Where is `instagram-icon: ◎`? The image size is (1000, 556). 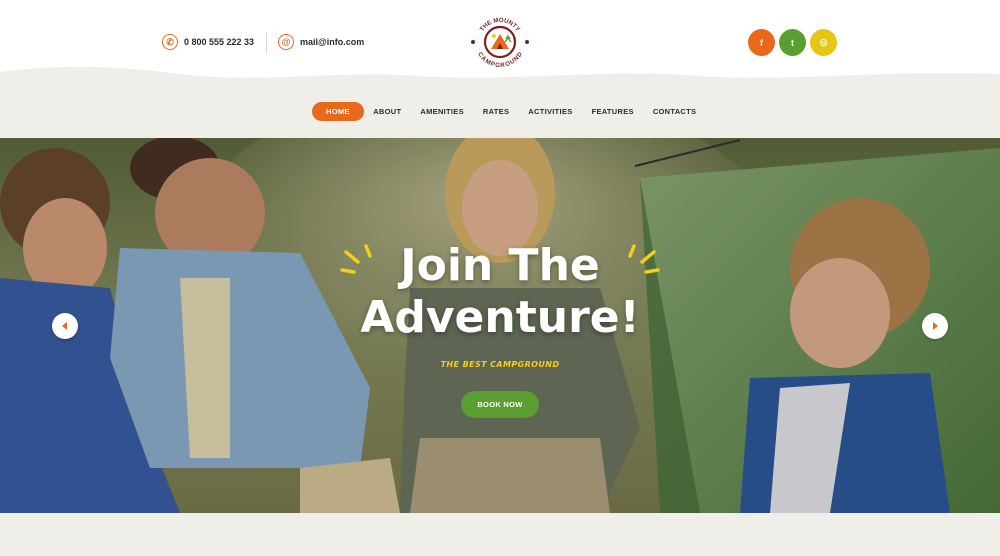 instagram-icon: ◎ is located at coordinates (823, 42).